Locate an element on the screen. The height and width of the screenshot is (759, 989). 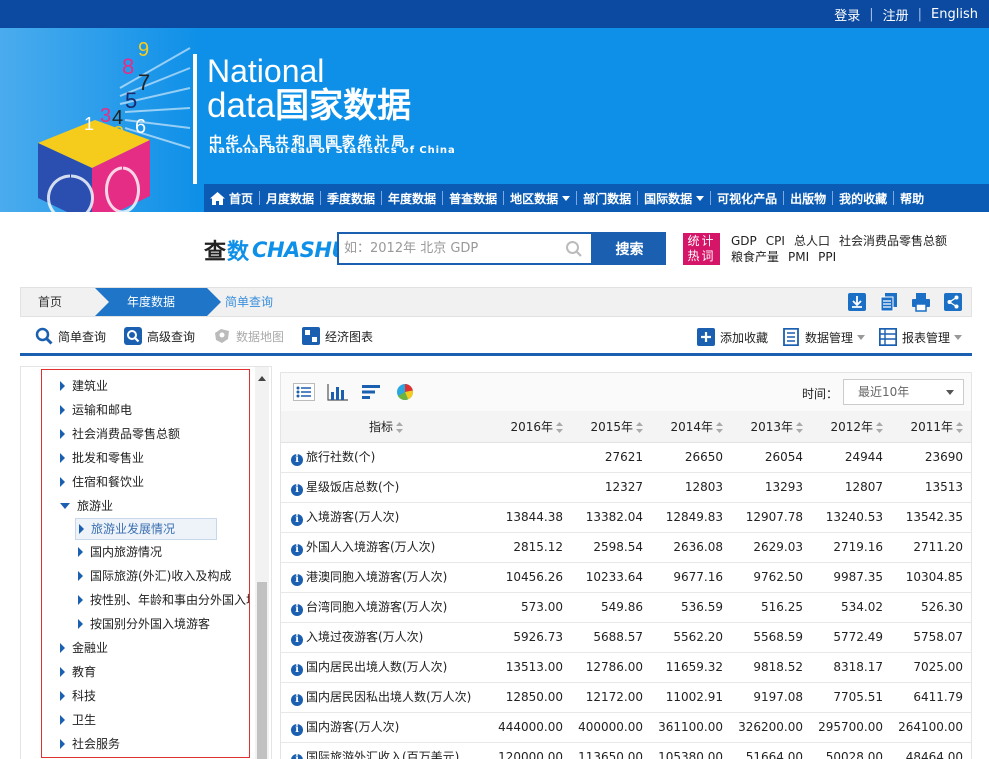
column-header-year: 2013年 is located at coordinates (771, 427).